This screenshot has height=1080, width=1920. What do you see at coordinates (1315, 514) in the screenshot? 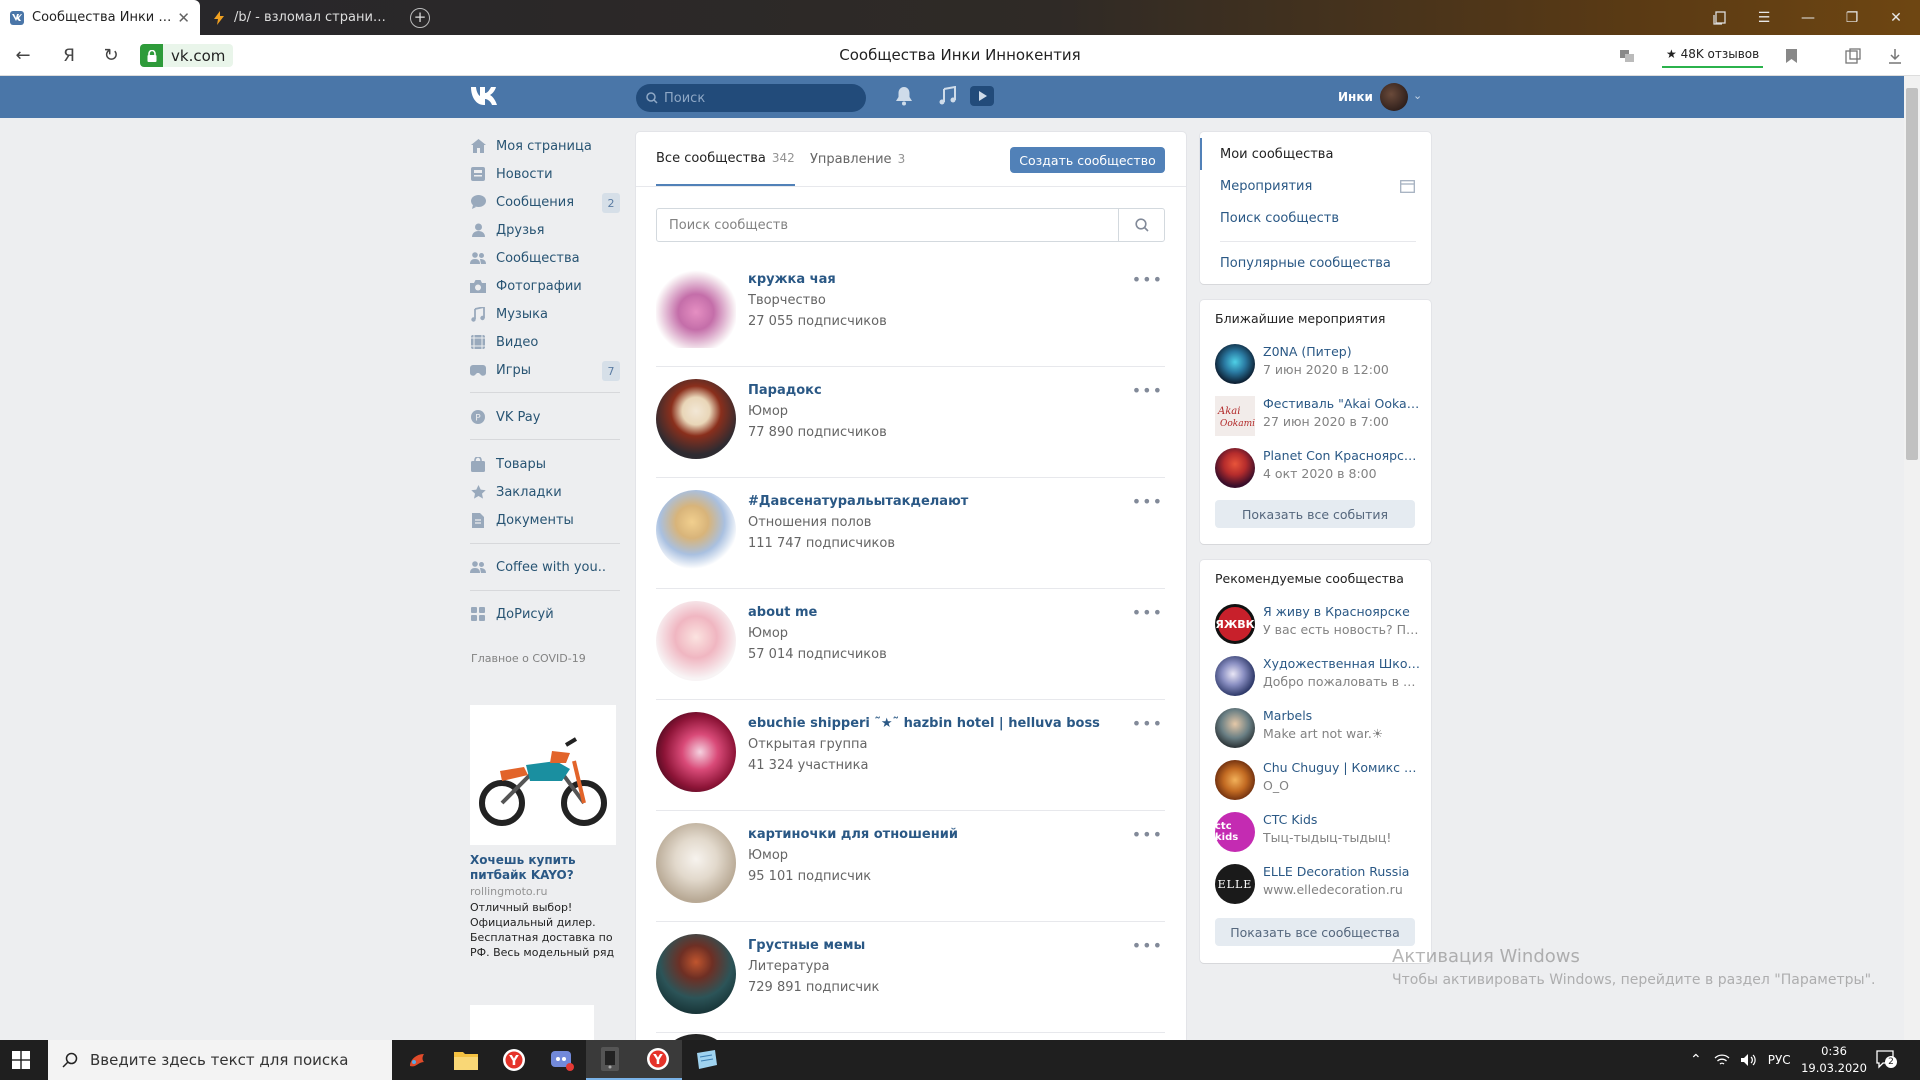
I see `show-all-events-button: Показать все события` at bounding box center [1315, 514].